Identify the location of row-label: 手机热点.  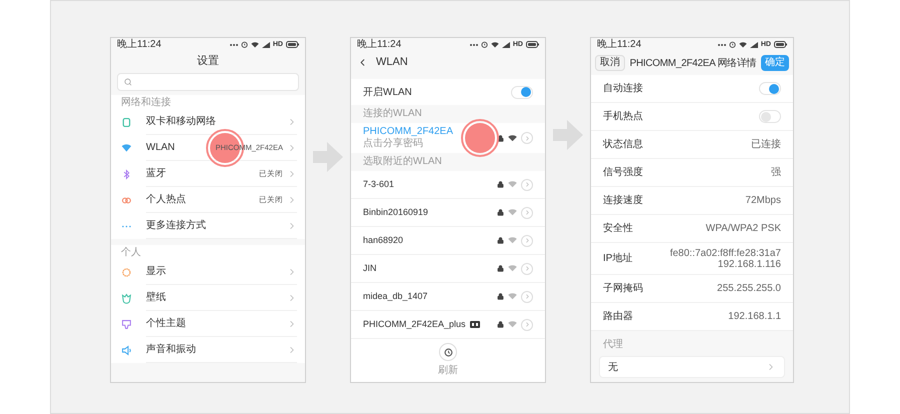
(623, 117).